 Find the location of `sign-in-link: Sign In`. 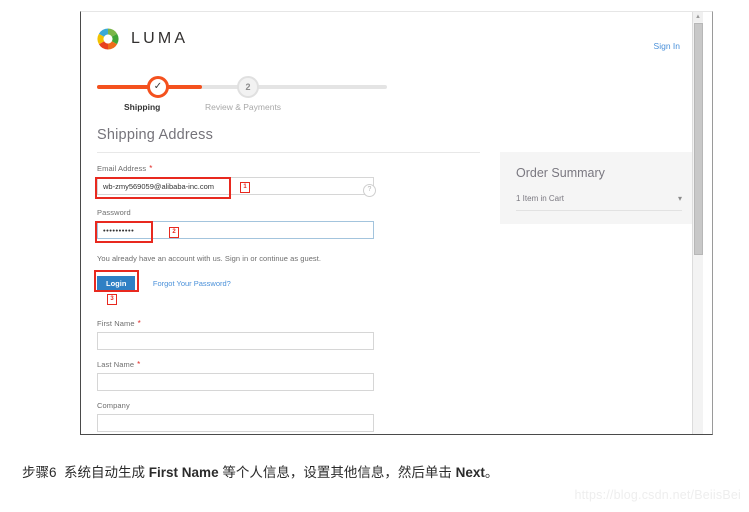

sign-in-link: Sign In is located at coordinates (667, 46).